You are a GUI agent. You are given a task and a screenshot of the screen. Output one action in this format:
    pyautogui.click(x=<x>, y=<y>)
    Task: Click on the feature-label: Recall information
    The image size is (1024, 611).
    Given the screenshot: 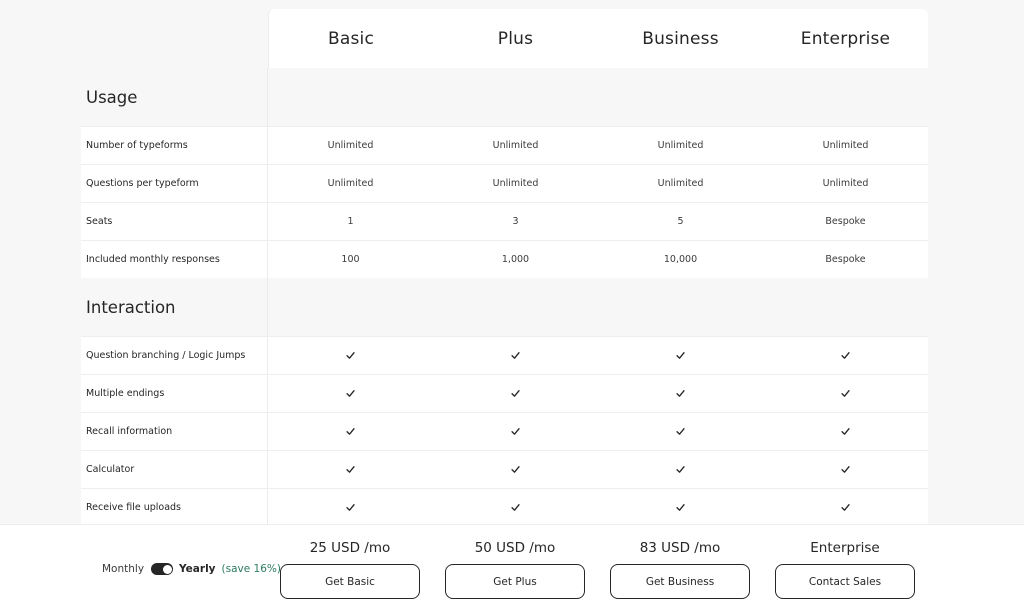 What is the action you would take?
    pyautogui.click(x=174, y=431)
    